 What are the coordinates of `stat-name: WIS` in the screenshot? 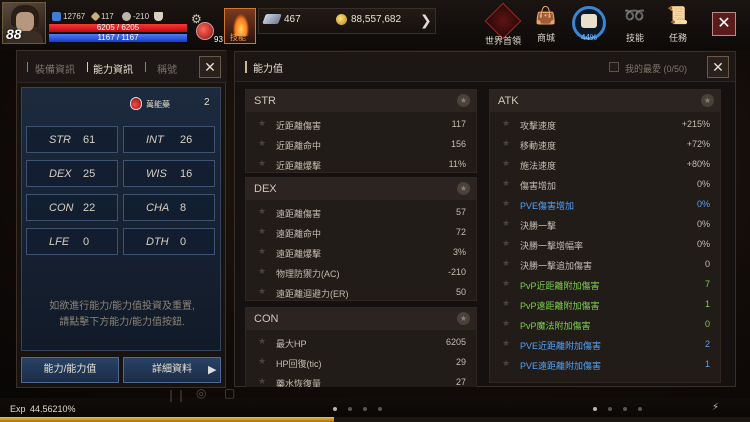 It's located at (156, 174).